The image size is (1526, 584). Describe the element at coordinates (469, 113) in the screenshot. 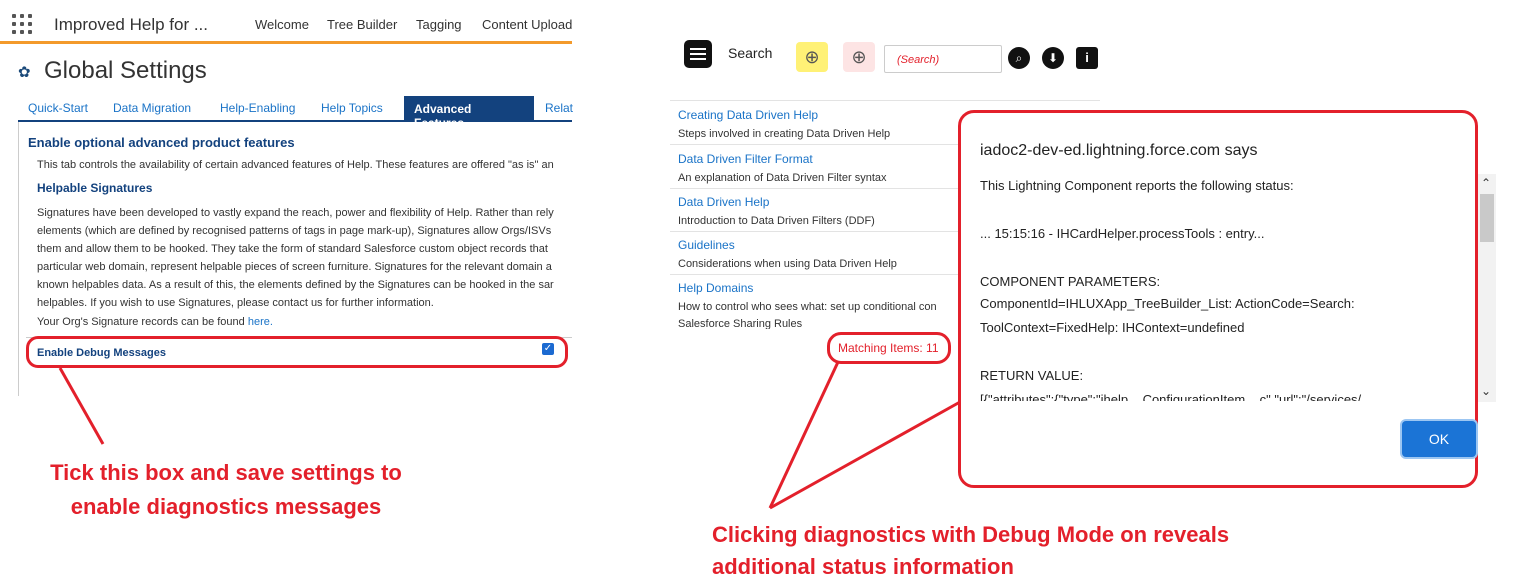

I see `tab-advanced-features: Advanced Features` at that location.